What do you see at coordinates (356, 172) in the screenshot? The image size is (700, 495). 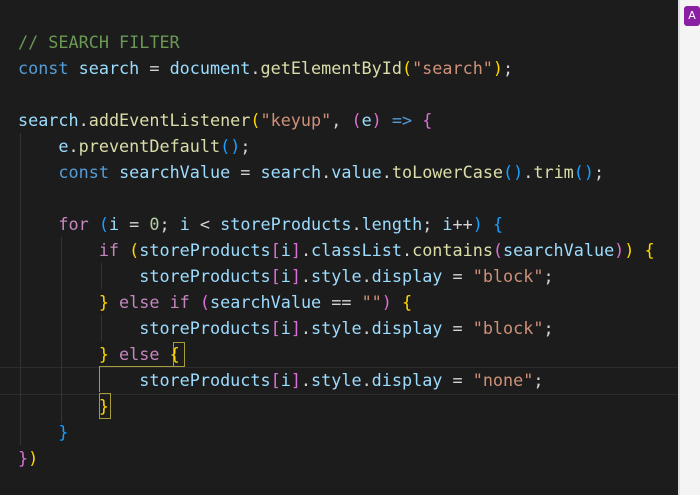 I see `code-token: value` at bounding box center [356, 172].